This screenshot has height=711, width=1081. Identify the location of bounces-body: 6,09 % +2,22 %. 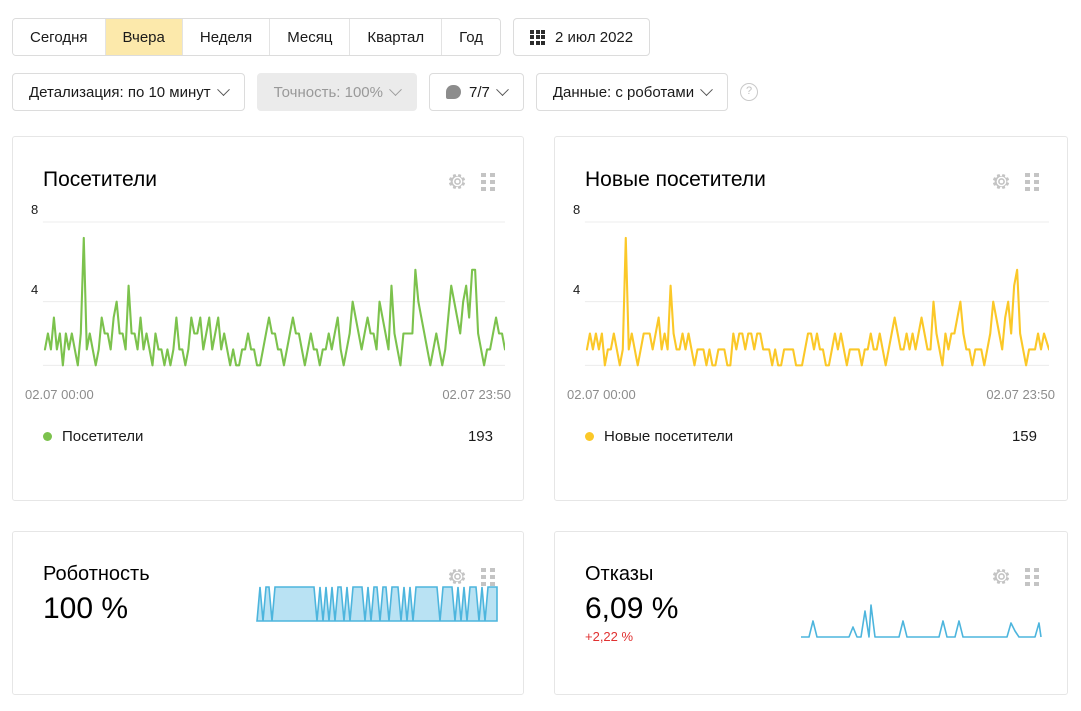
(811, 615).